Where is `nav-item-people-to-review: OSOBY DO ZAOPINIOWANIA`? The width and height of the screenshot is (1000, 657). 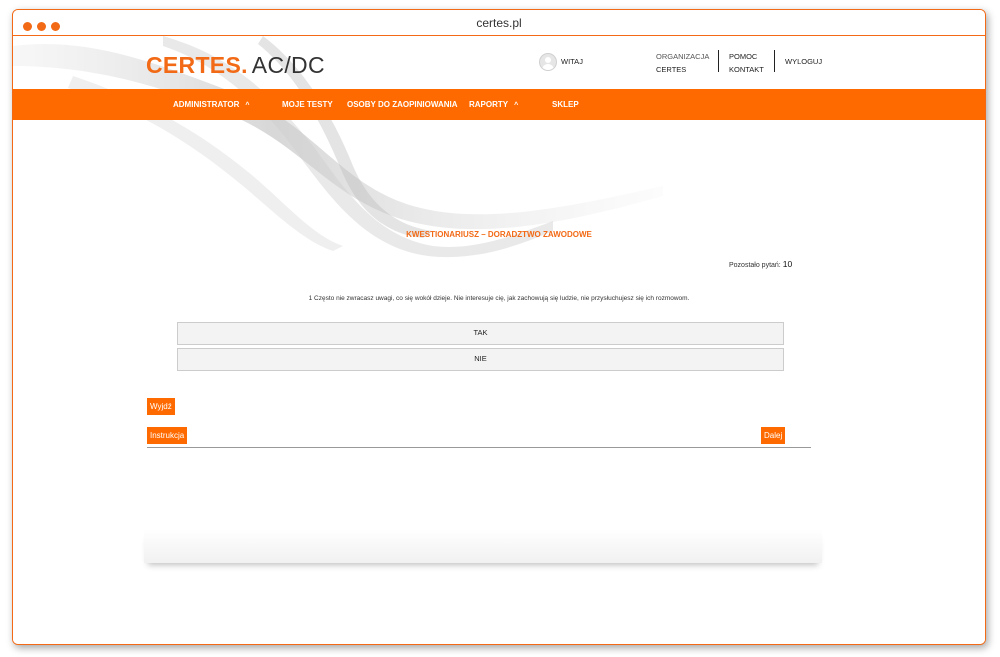 nav-item-people-to-review: OSOBY DO ZAOPINIOWANIA is located at coordinates (402, 104).